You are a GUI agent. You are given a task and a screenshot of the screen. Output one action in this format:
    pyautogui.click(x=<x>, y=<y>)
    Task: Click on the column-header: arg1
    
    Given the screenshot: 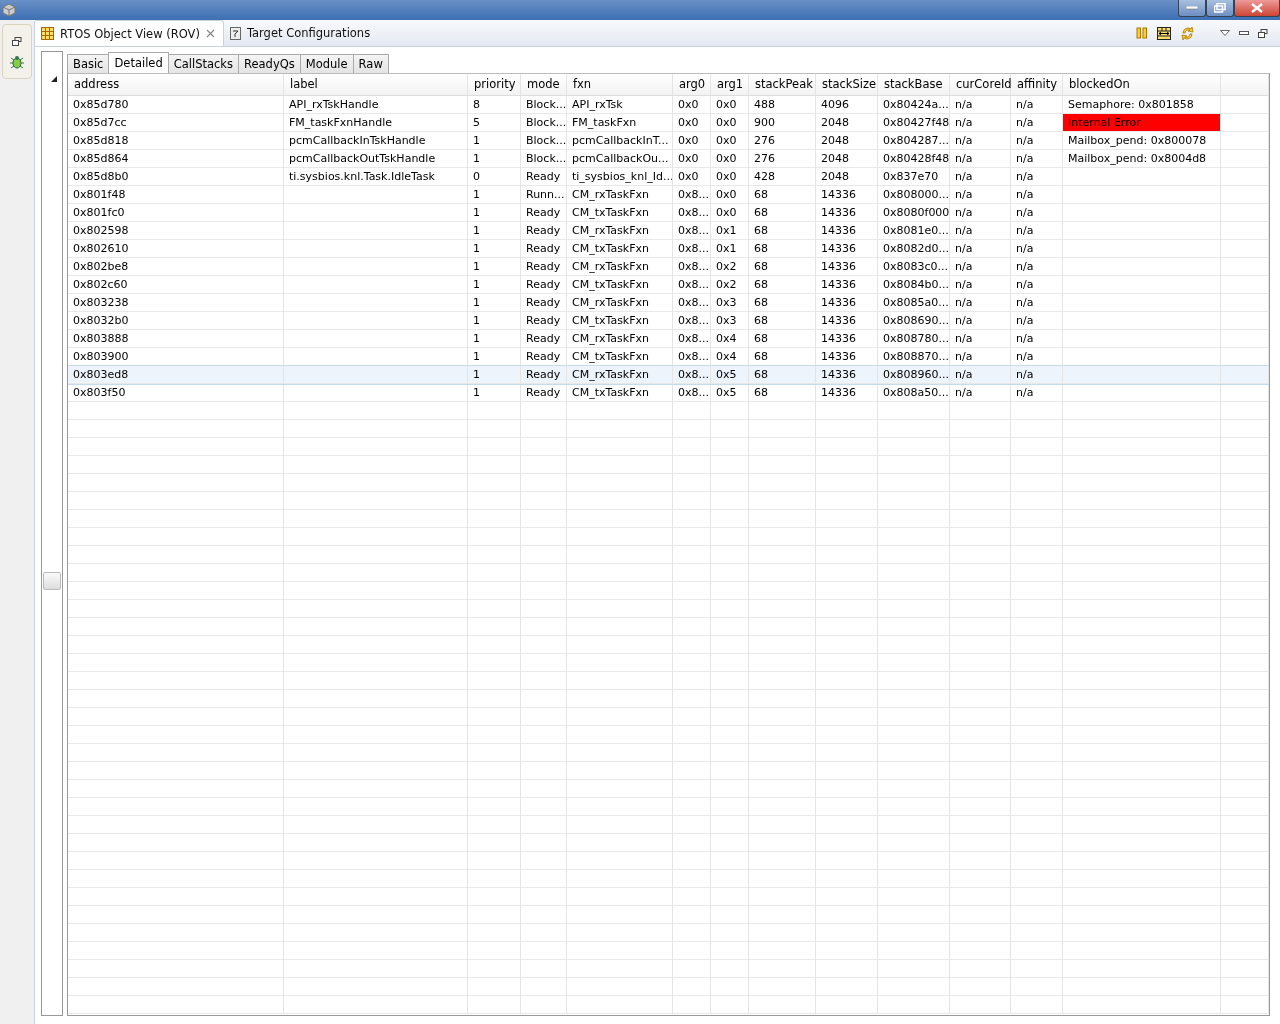 What is the action you would take?
    pyautogui.click(x=730, y=84)
    